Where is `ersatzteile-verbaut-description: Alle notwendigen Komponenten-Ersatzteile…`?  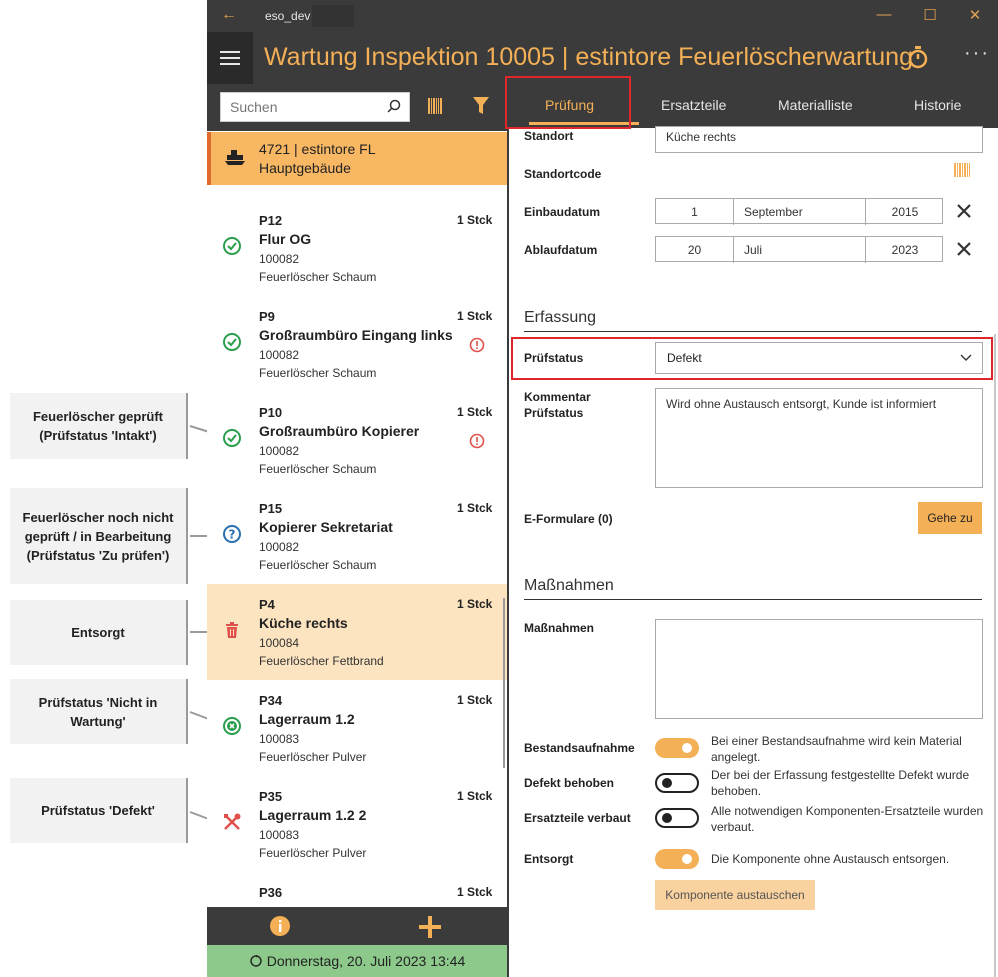 ersatzteile-verbaut-description: Alle notwendigen Komponenten-Ersatzteile… is located at coordinates (847, 819).